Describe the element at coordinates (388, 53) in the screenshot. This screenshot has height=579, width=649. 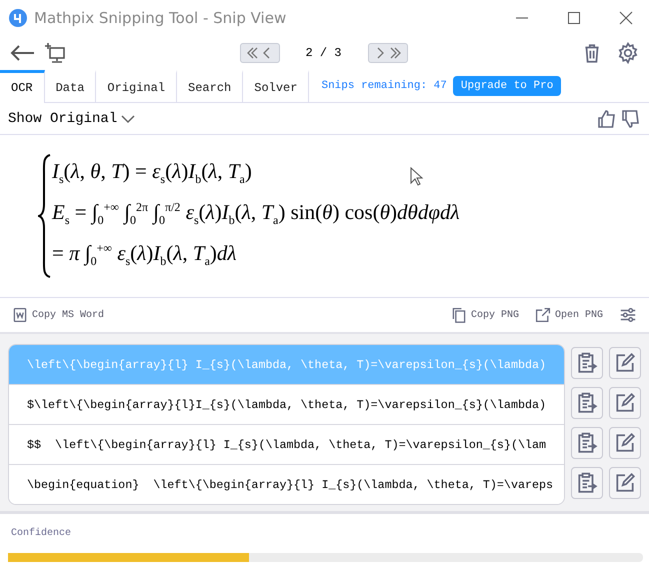
I see `next-last-button` at that location.